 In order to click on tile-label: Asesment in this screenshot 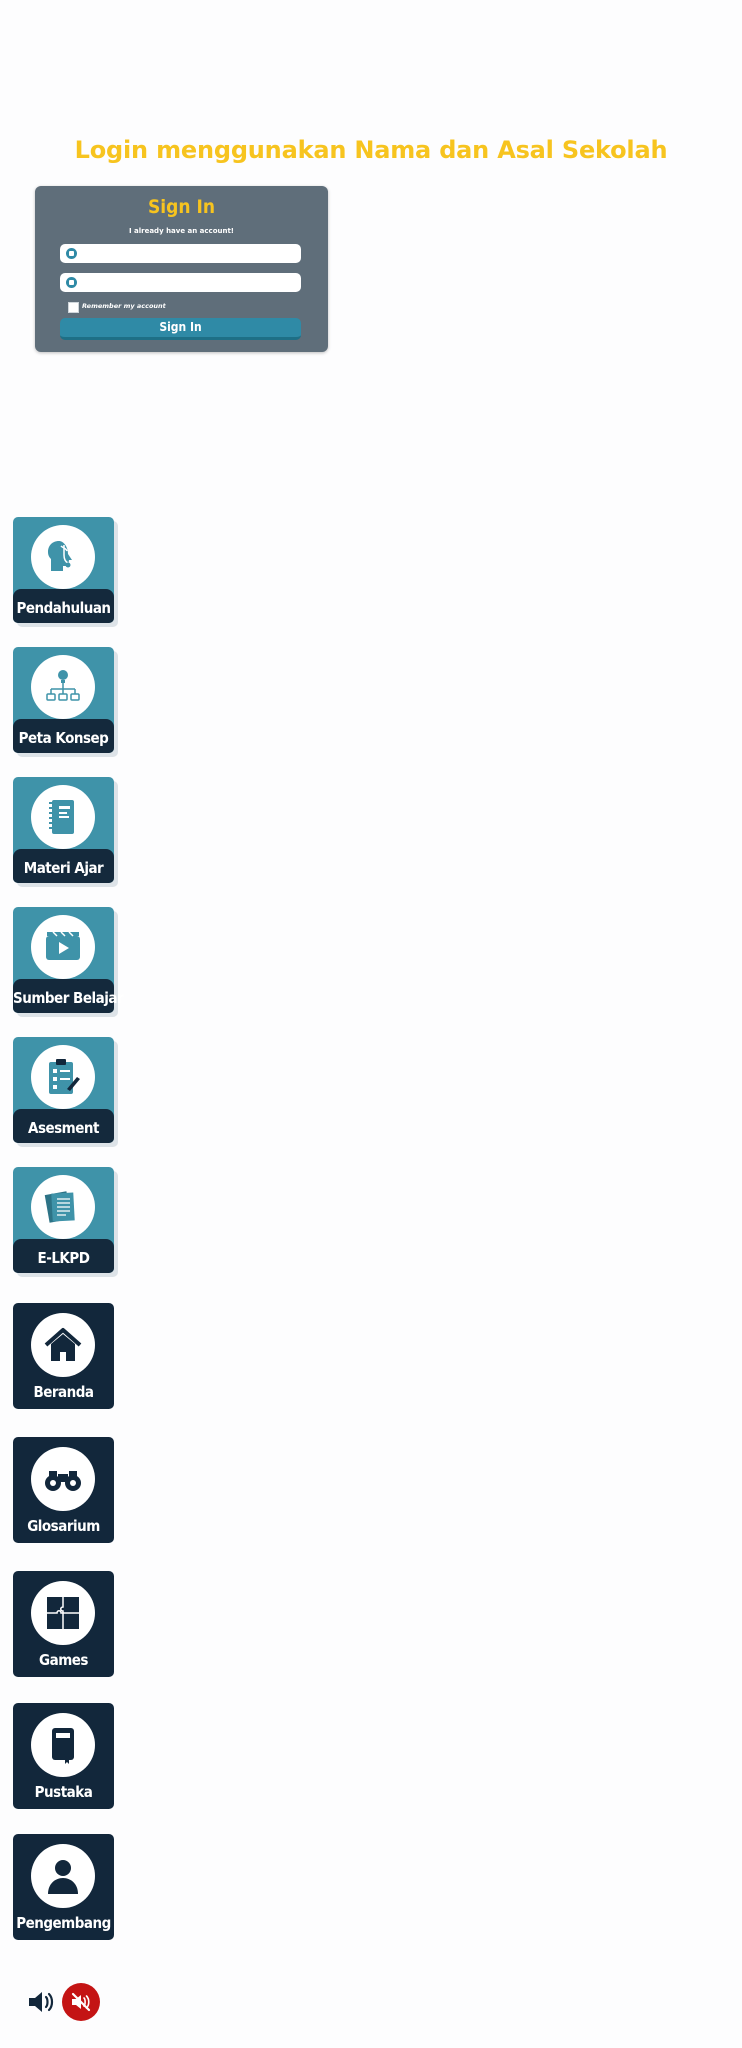, I will do `click(63, 1128)`.